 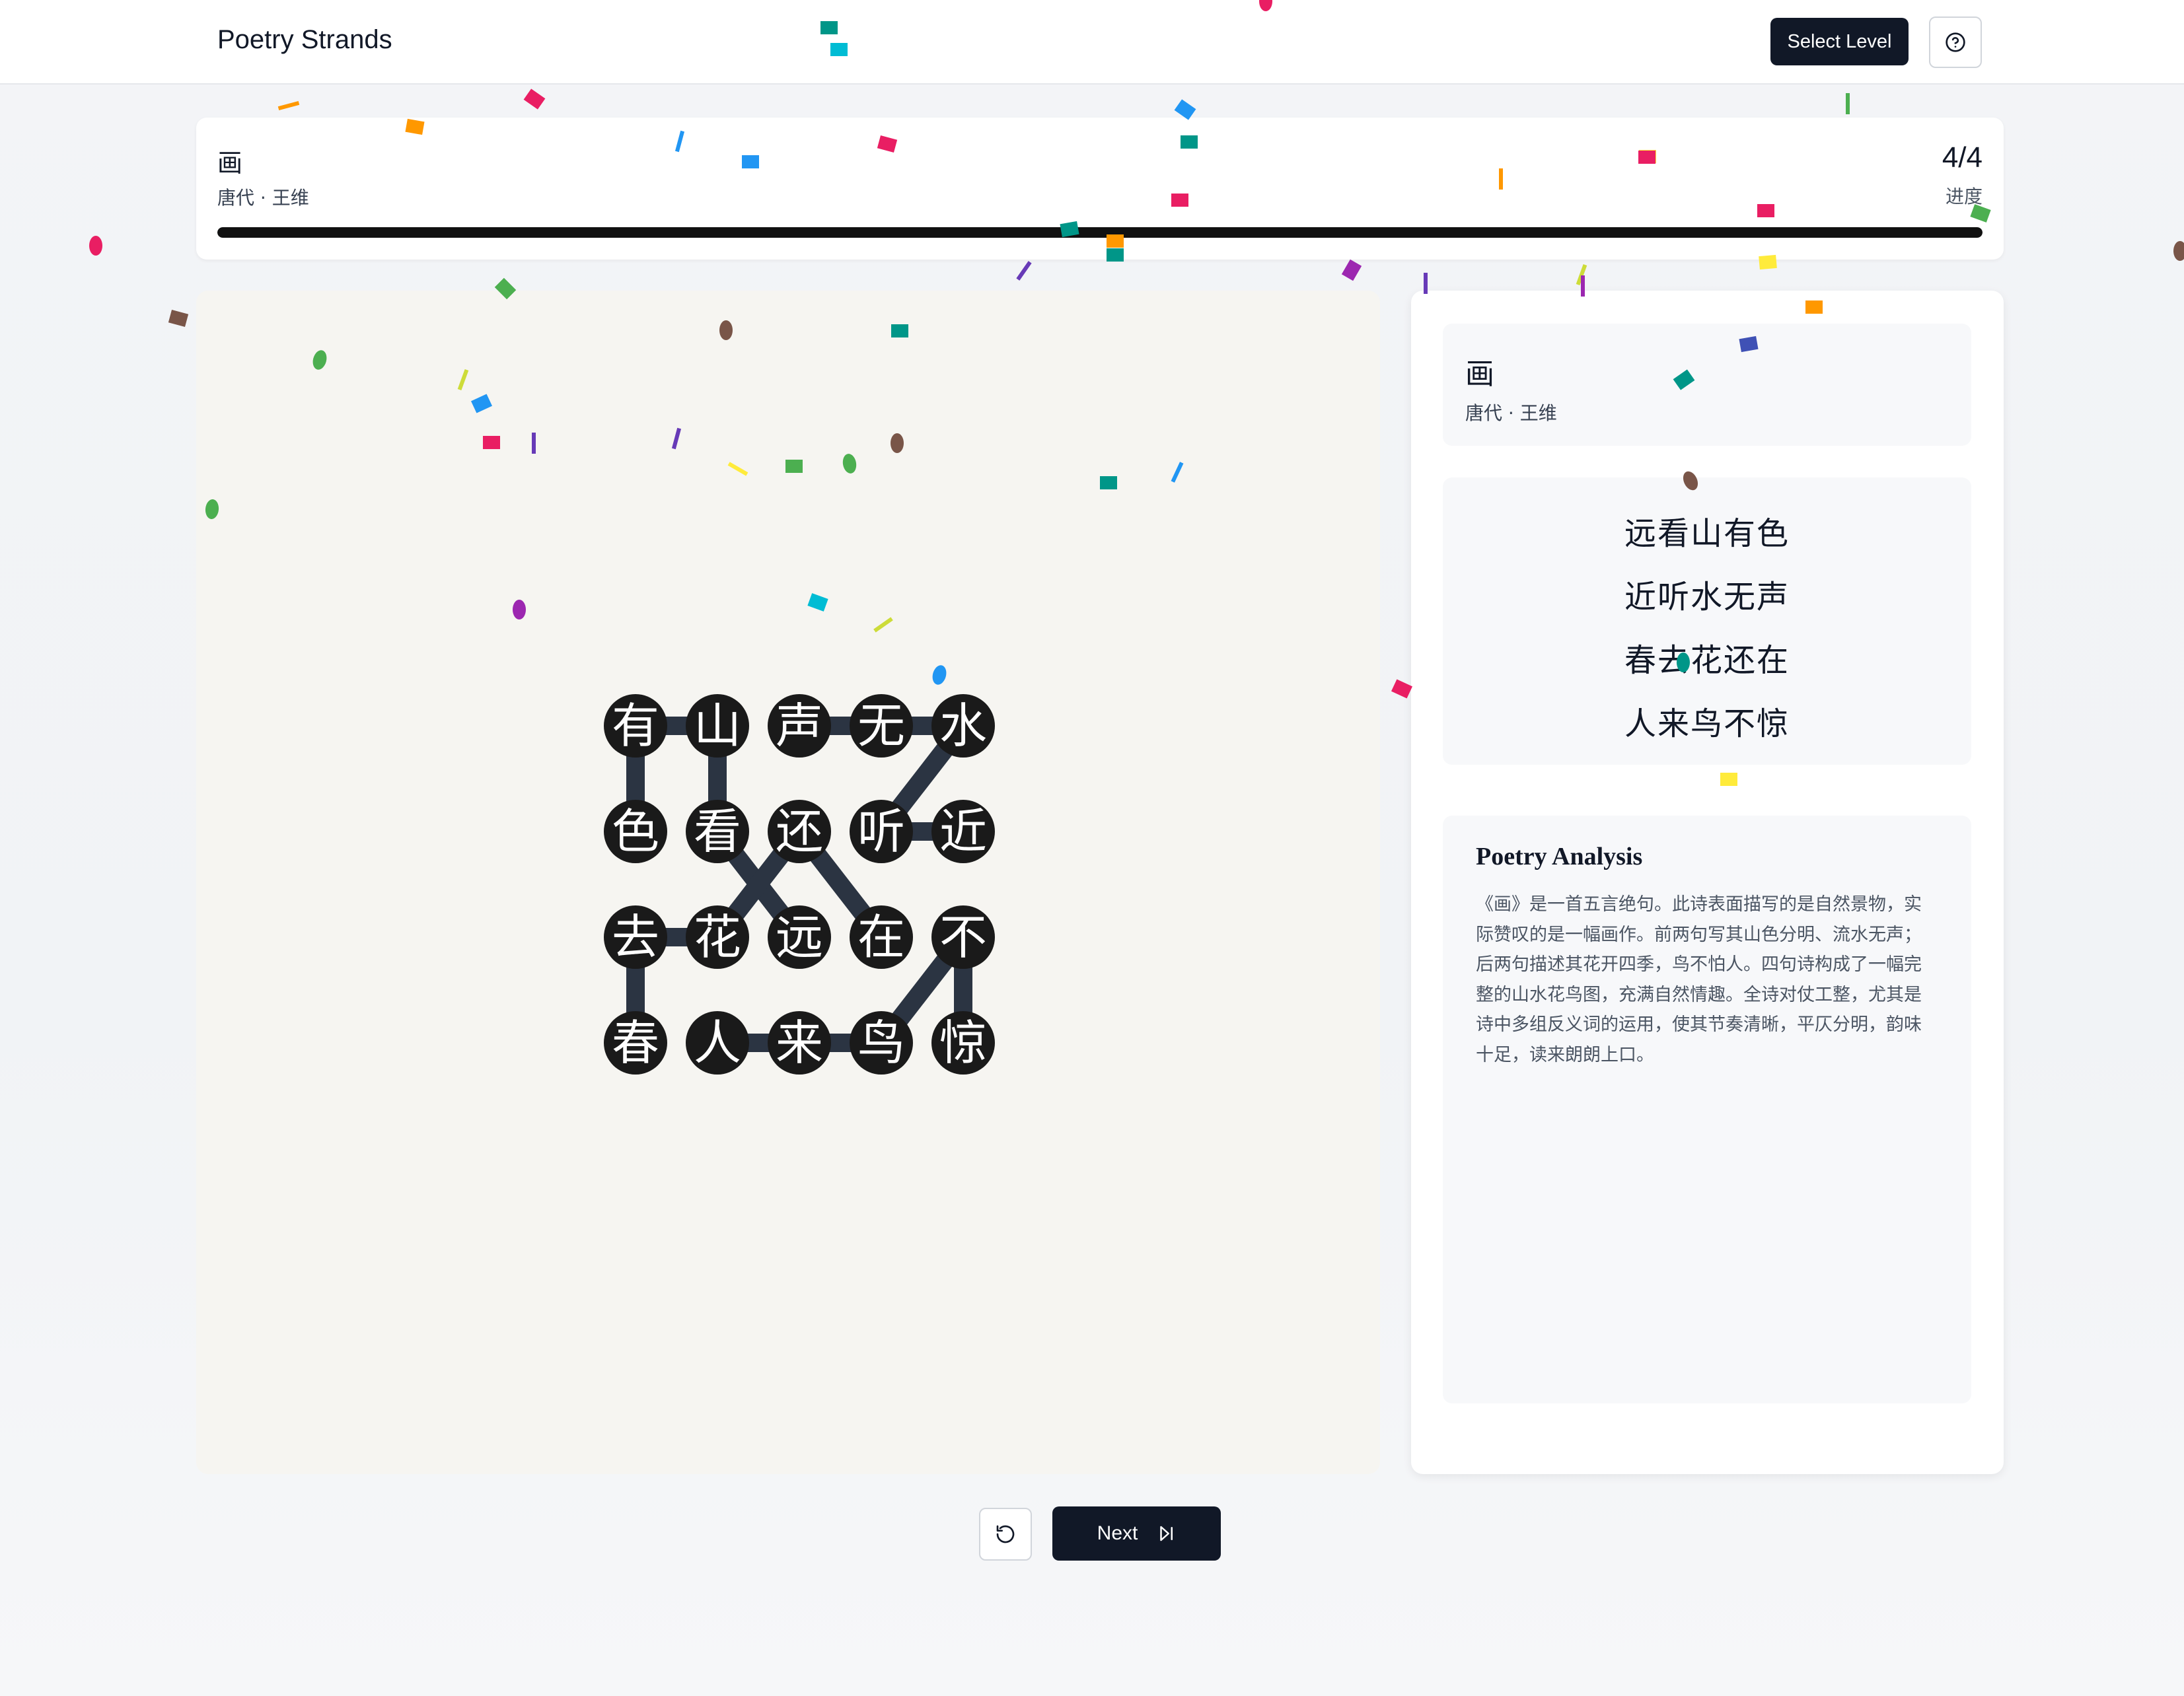 I want to click on tile-character: 人, so click(x=717, y=1043).